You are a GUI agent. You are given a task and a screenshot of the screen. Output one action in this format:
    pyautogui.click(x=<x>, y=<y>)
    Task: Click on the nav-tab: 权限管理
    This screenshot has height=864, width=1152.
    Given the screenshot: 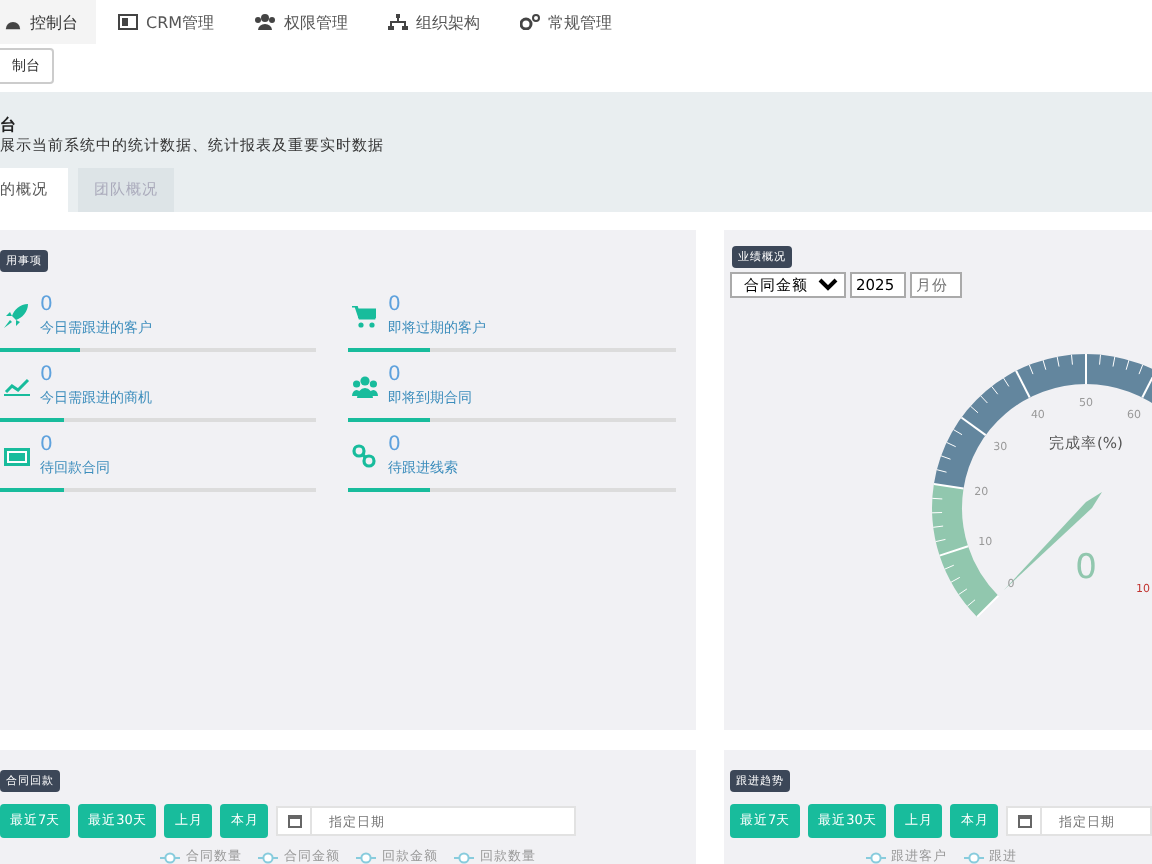 What is the action you would take?
    pyautogui.click(x=301, y=22)
    